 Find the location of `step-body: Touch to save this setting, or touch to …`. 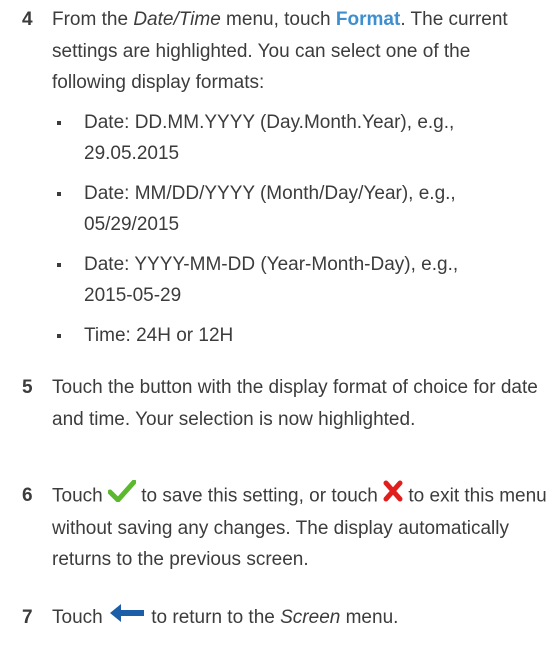

step-body: Touch to save this setting, or touch to … is located at coordinates (300, 527).